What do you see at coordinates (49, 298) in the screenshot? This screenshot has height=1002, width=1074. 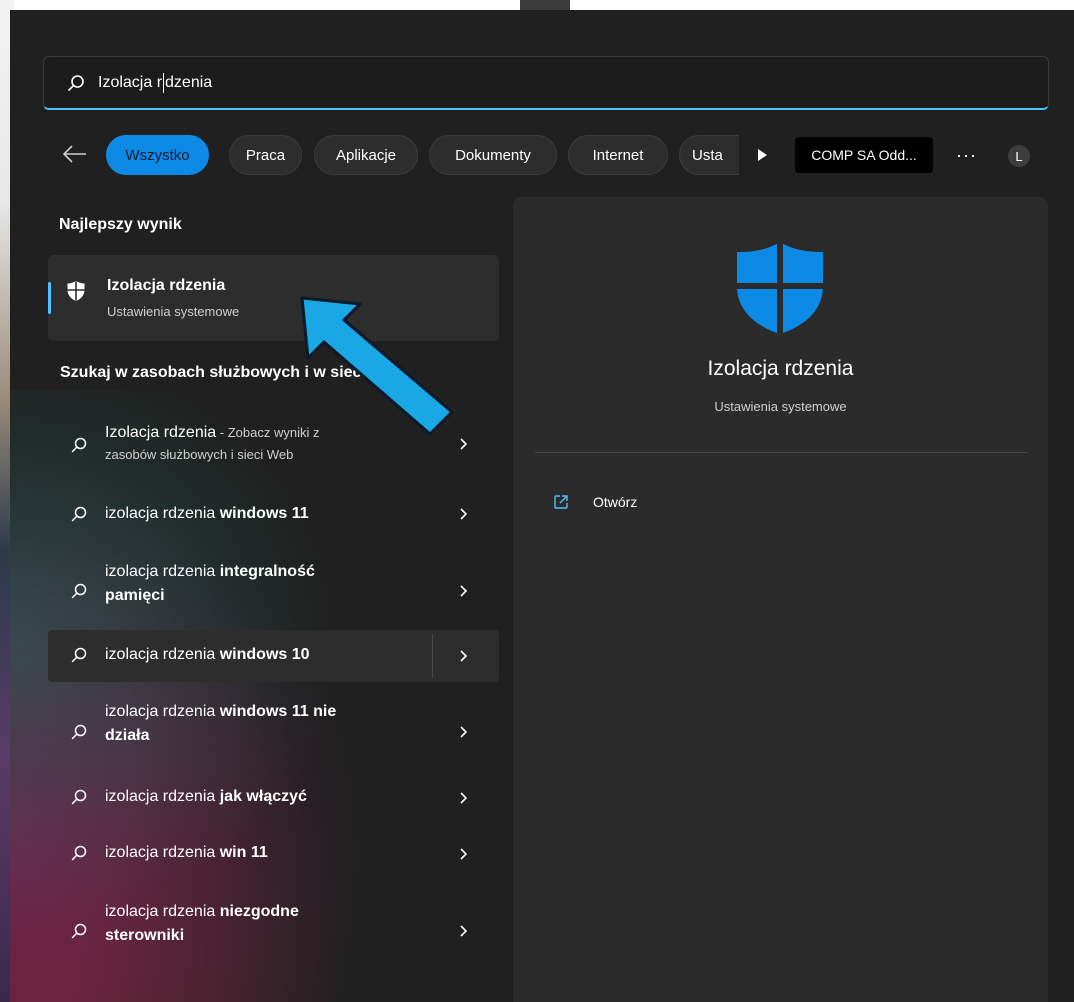 I see `selection-indicator` at bounding box center [49, 298].